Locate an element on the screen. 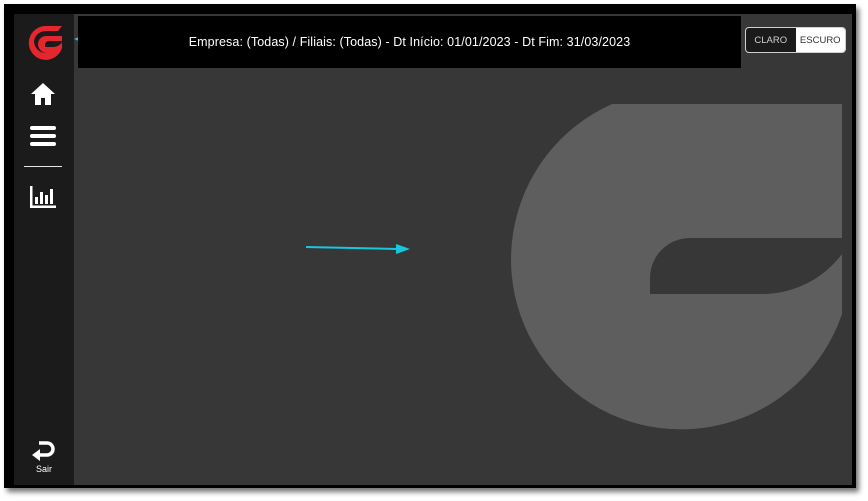 The image size is (868, 501). sidebar-item-menu is located at coordinates (43, 136).